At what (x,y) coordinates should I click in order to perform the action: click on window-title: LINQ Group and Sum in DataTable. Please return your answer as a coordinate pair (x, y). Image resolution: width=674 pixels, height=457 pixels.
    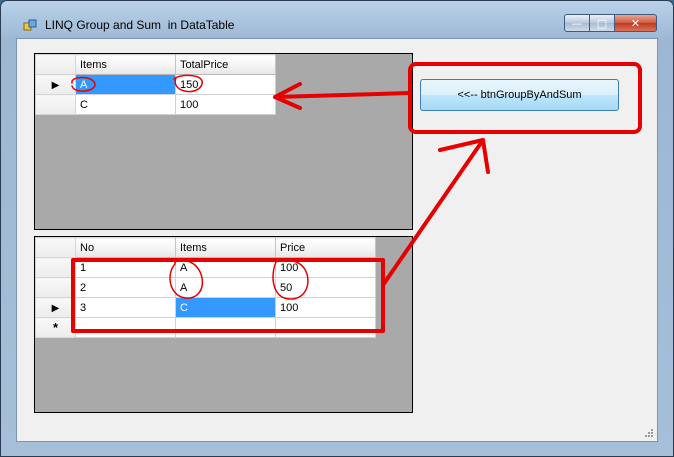
    Looking at the image, I should click on (140, 25).